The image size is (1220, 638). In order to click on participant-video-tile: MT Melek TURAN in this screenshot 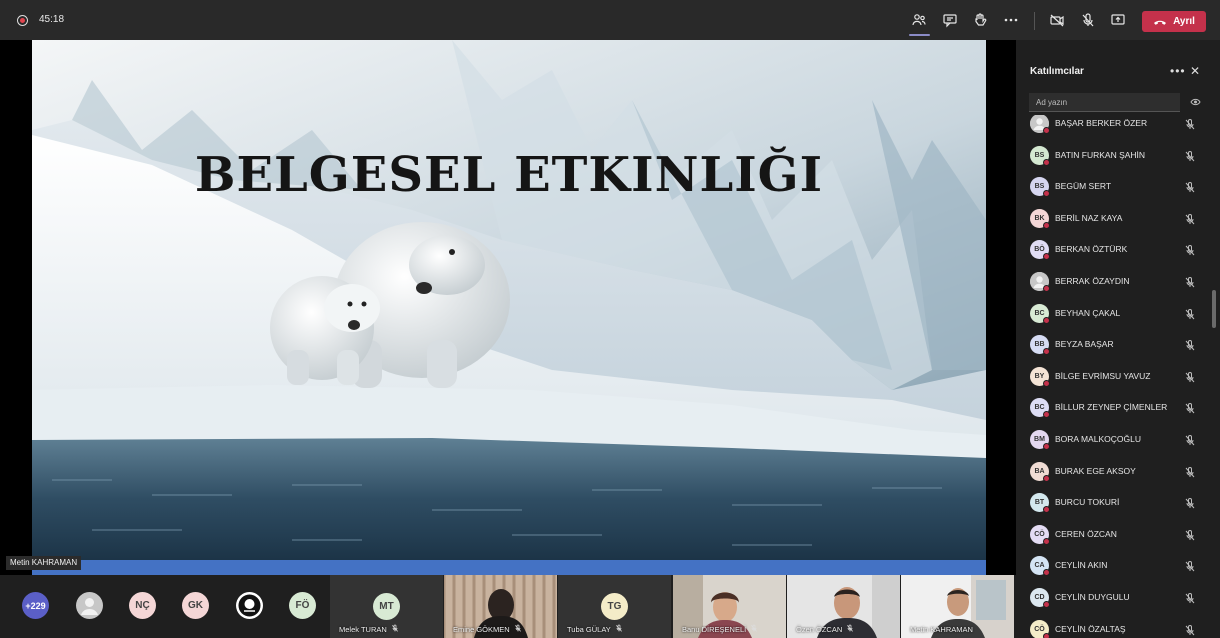, I will do `click(386, 606)`.